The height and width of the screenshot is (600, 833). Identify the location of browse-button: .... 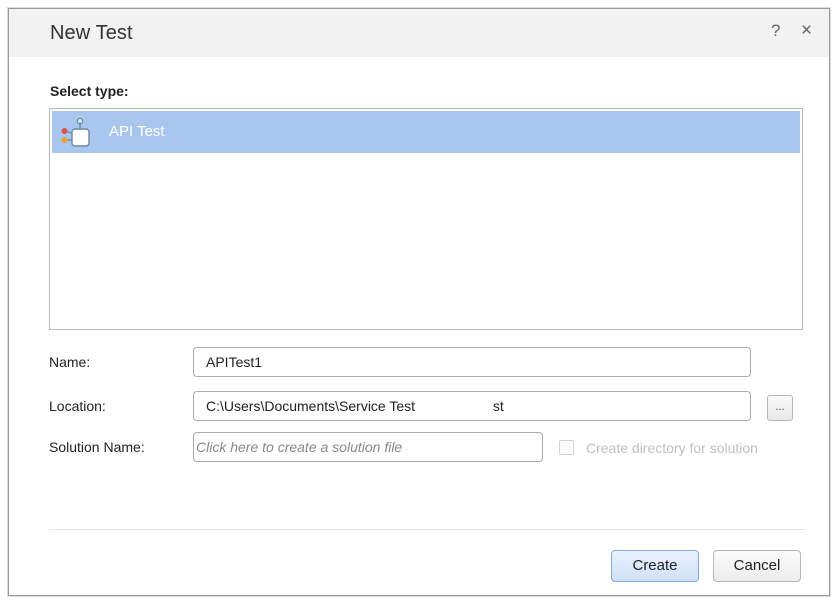
(780, 408).